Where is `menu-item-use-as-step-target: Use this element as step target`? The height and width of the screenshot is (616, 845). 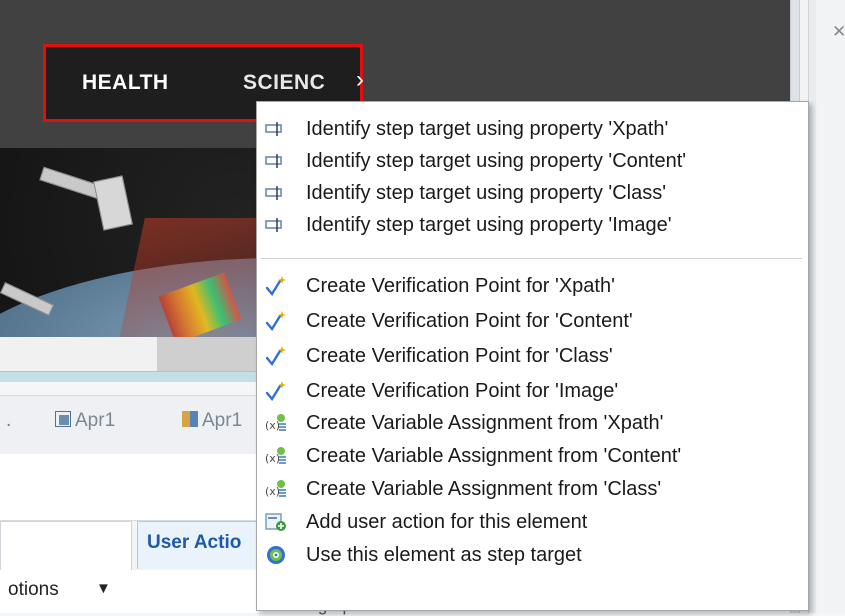
menu-item-use-as-step-target: Use this element as step target is located at coordinates (532, 555).